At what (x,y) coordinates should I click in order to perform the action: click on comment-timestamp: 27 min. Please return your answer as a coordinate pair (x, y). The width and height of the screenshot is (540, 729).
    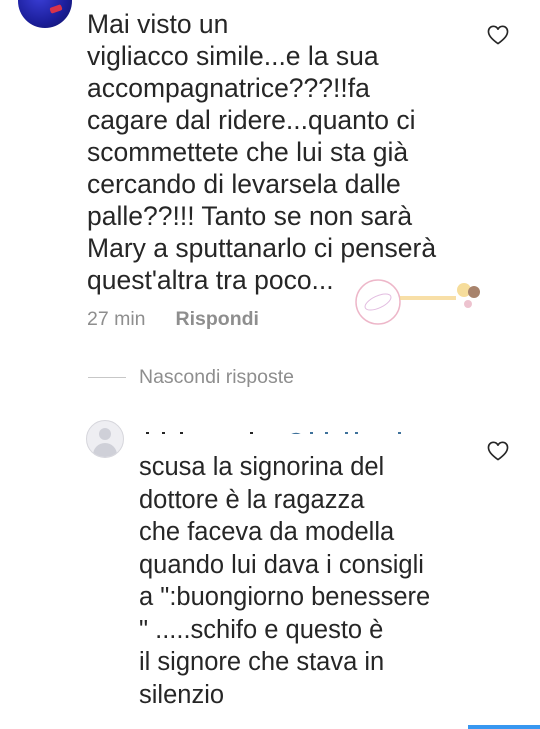
    Looking at the image, I should click on (116, 319).